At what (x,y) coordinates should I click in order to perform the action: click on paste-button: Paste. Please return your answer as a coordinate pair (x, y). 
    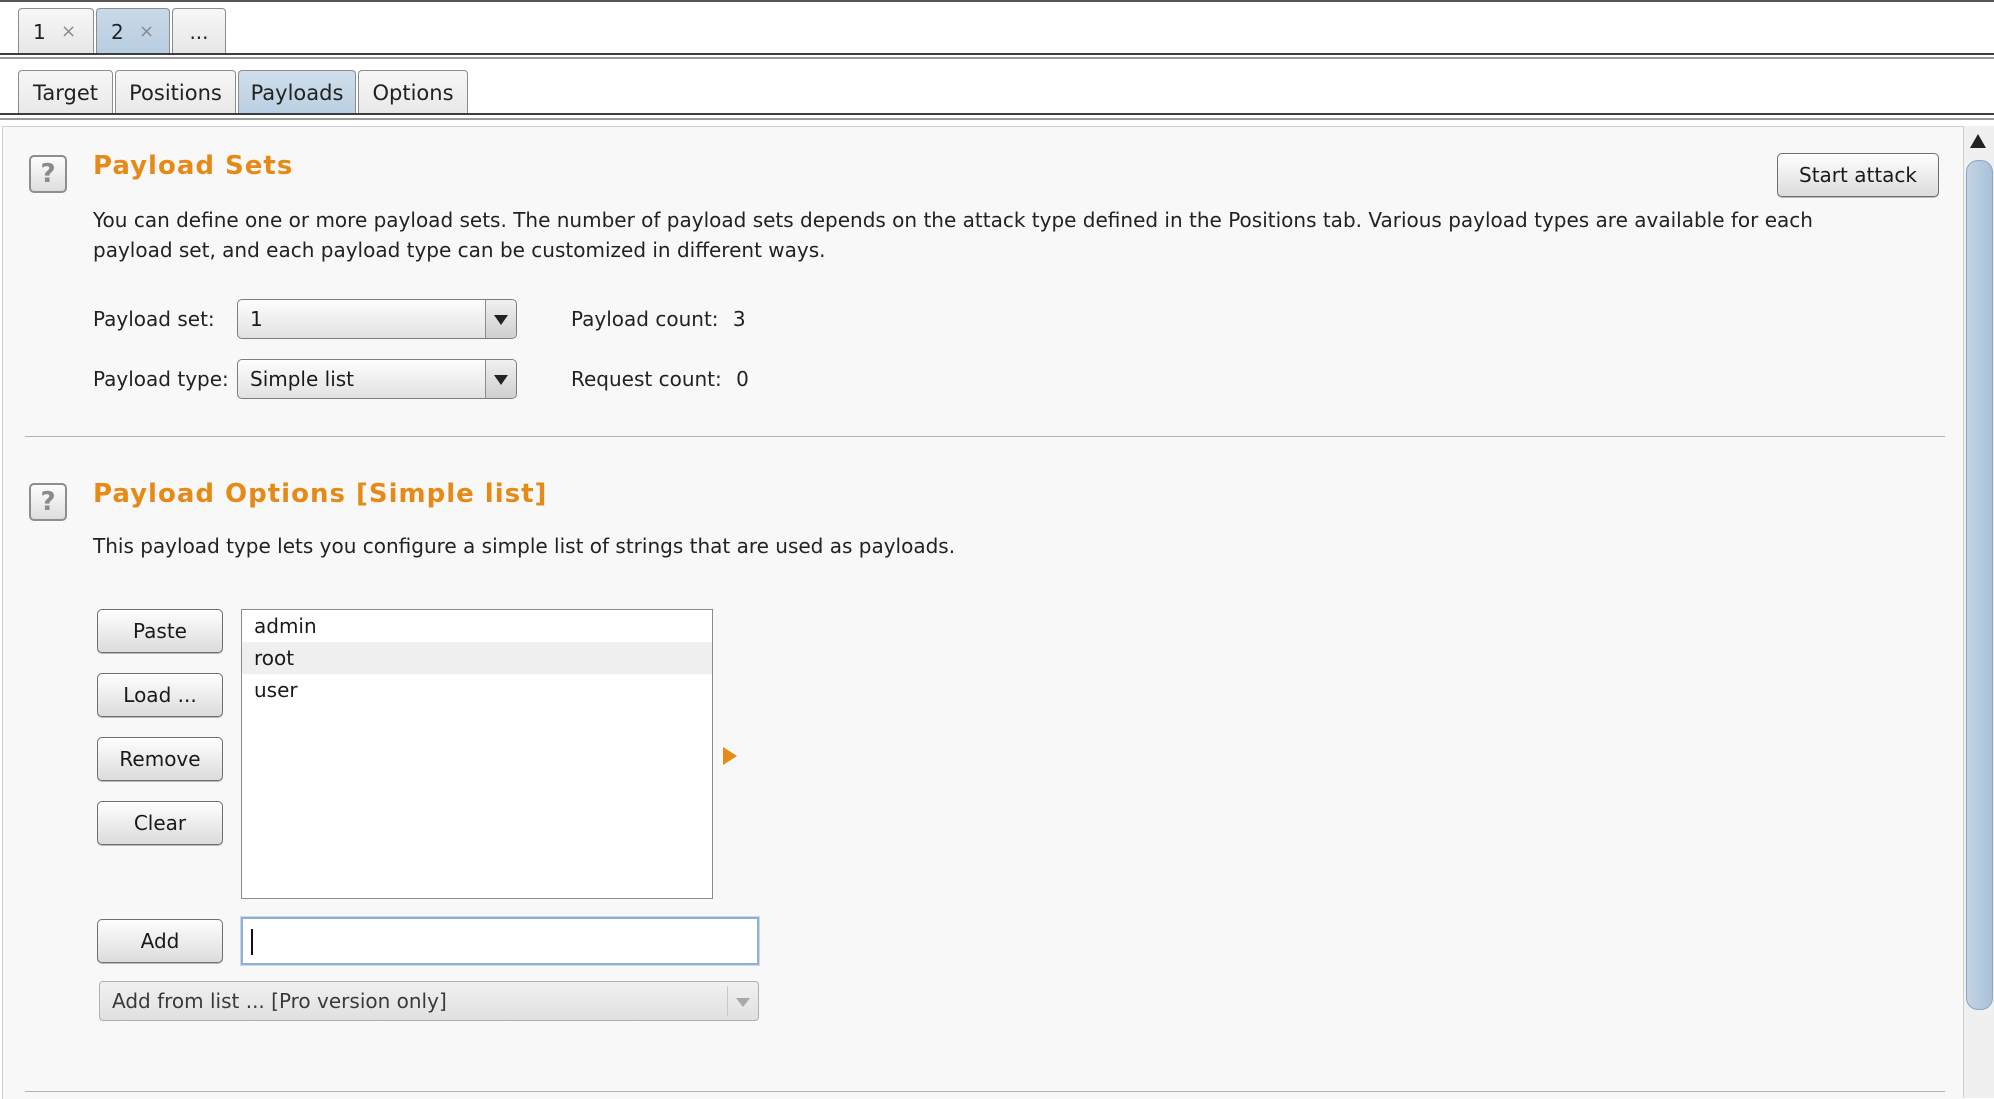
    Looking at the image, I should click on (160, 631).